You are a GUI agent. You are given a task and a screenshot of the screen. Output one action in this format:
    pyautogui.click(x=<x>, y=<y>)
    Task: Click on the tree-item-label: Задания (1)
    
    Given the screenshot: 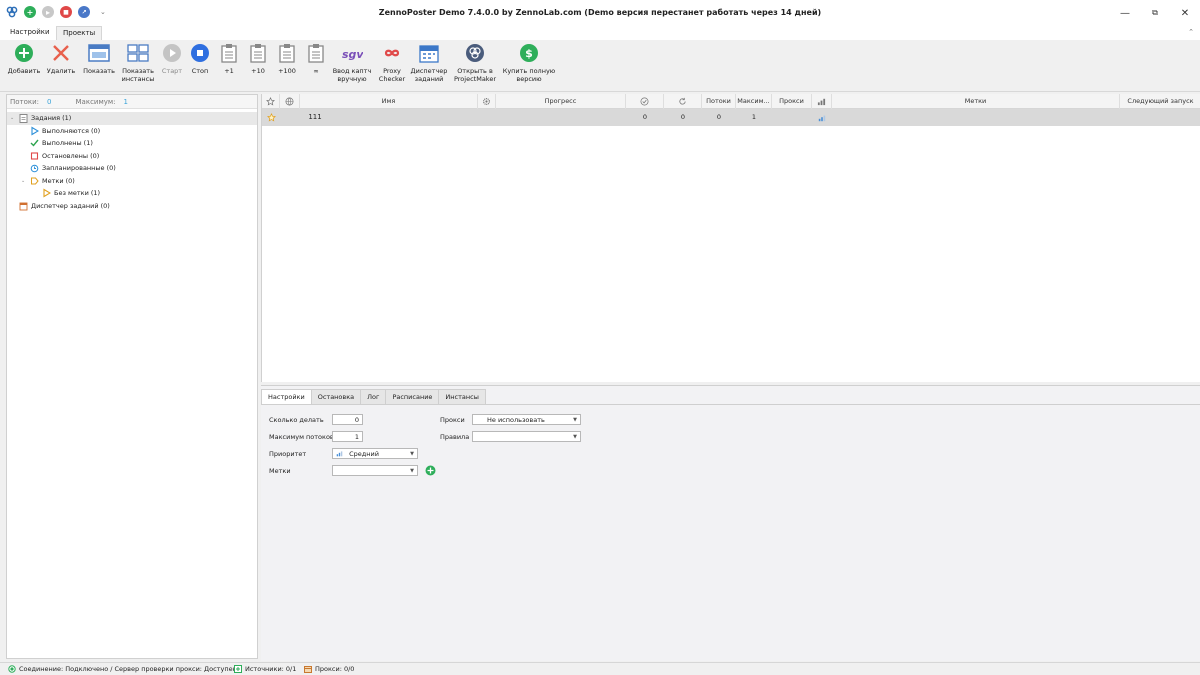 What is the action you would take?
    pyautogui.click(x=51, y=118)
    